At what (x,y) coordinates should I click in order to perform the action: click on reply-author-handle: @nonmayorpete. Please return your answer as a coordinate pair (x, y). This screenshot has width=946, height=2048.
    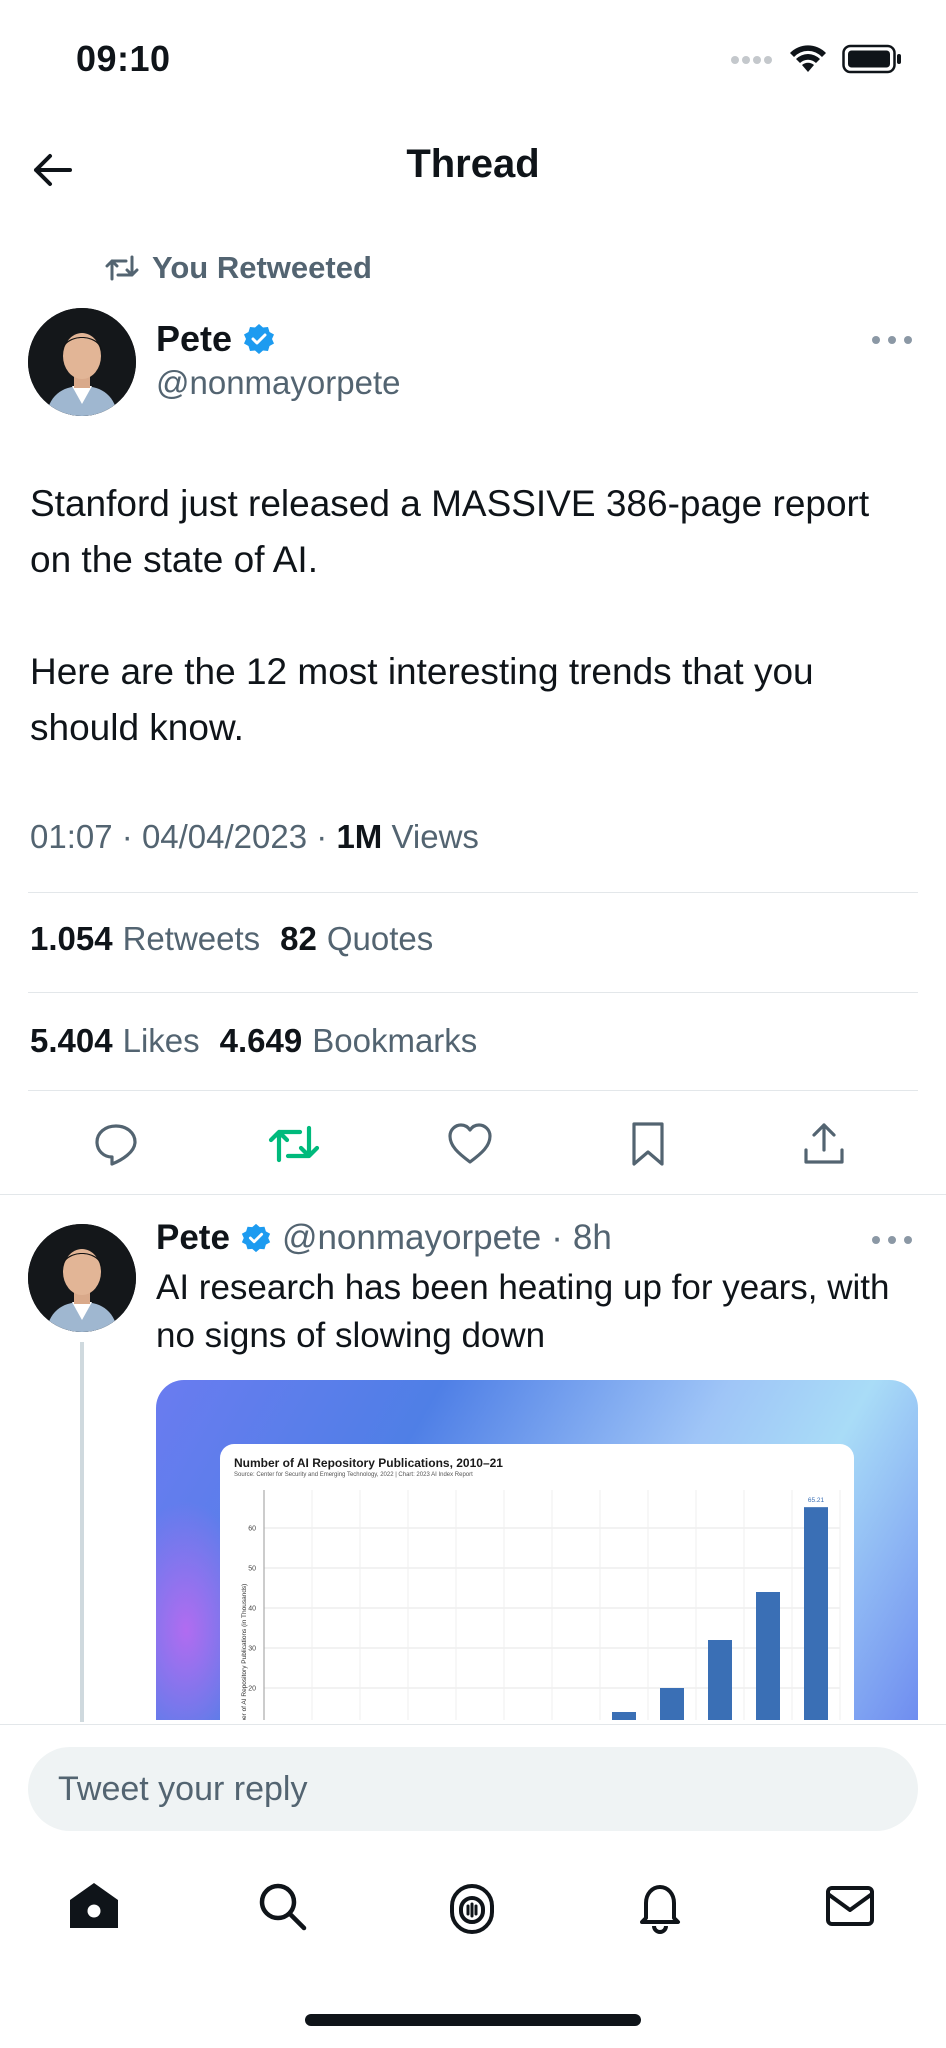
    Looking at the image, I should click on (411, 1238).